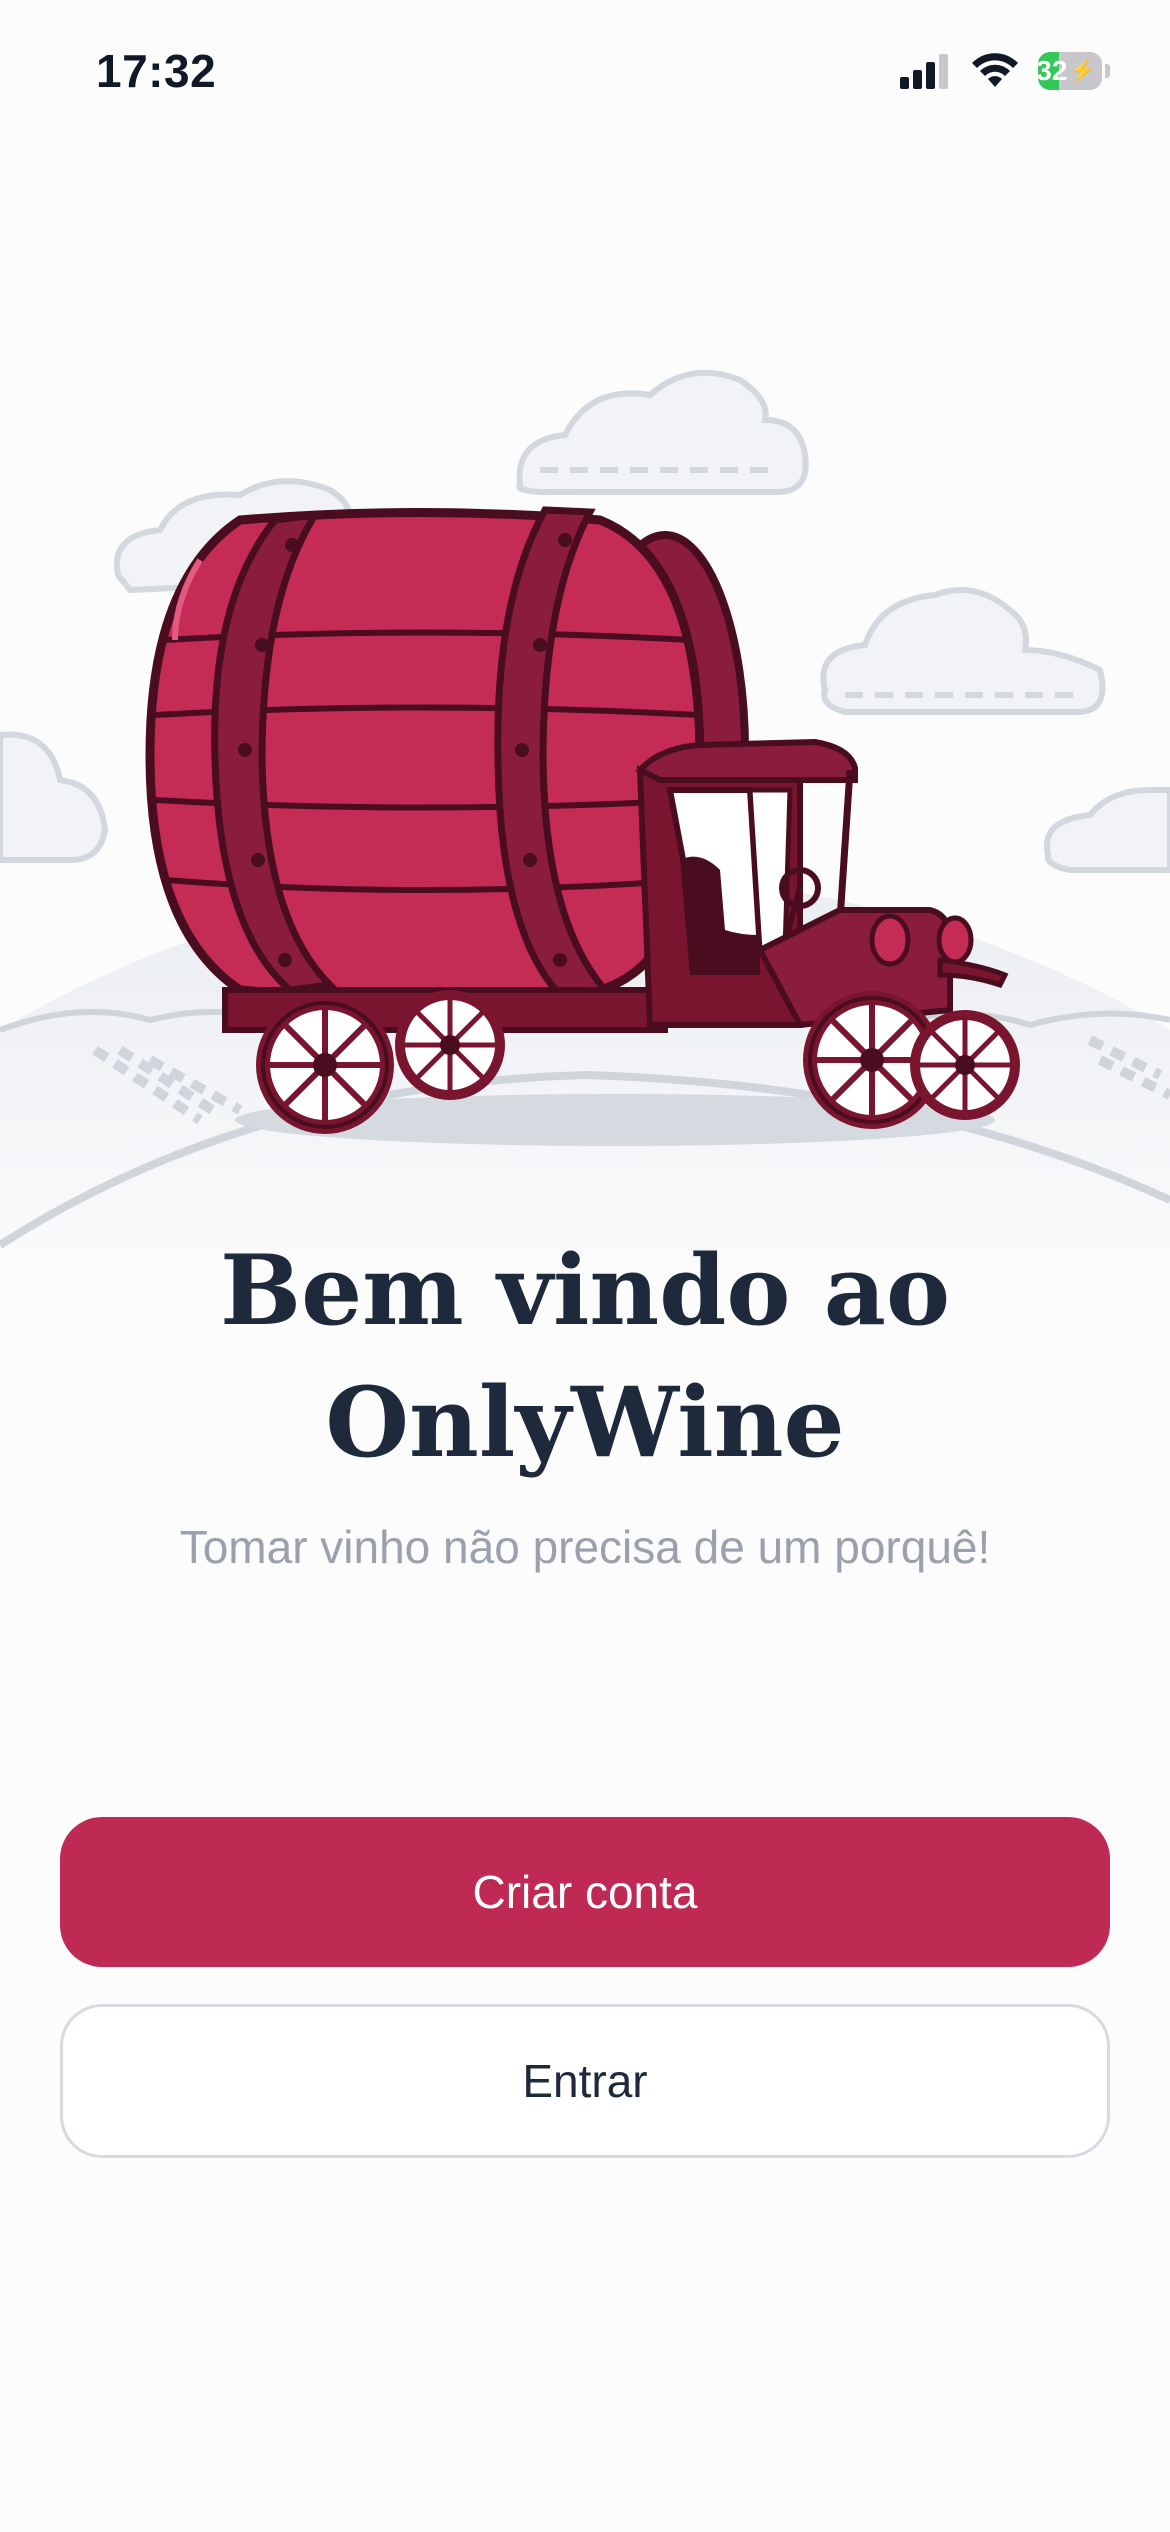 Image resolution: width=1170 pixels, height=2532 pixels. Describe the element at coordinates (585, 75) in the screenshot. I see `status-bar: 17:32 32 ⚡` at that location.